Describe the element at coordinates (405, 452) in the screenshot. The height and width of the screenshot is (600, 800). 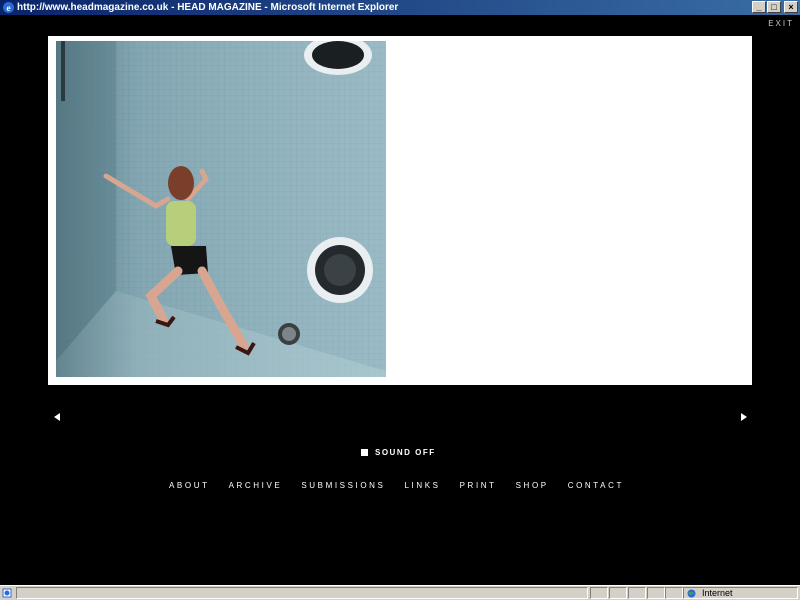
I see `sound-label: SOUND OFF` at that location.